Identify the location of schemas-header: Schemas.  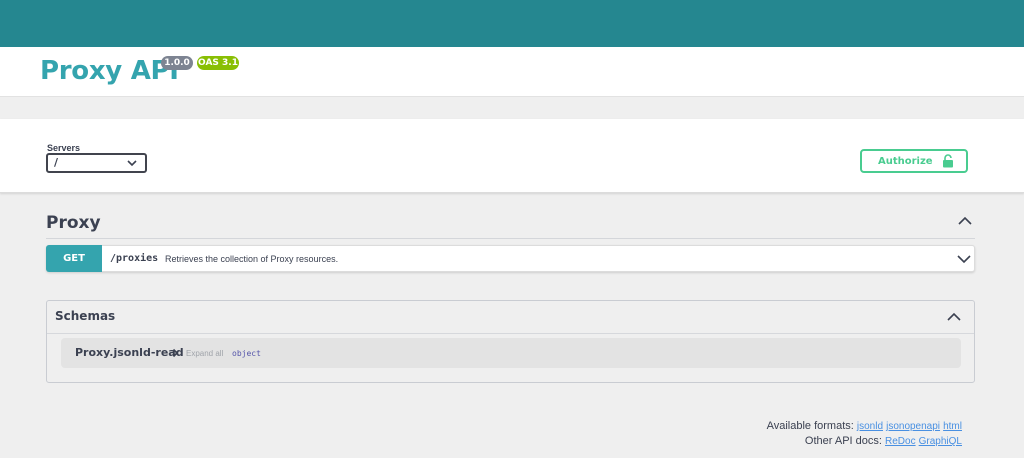
(510, 317).